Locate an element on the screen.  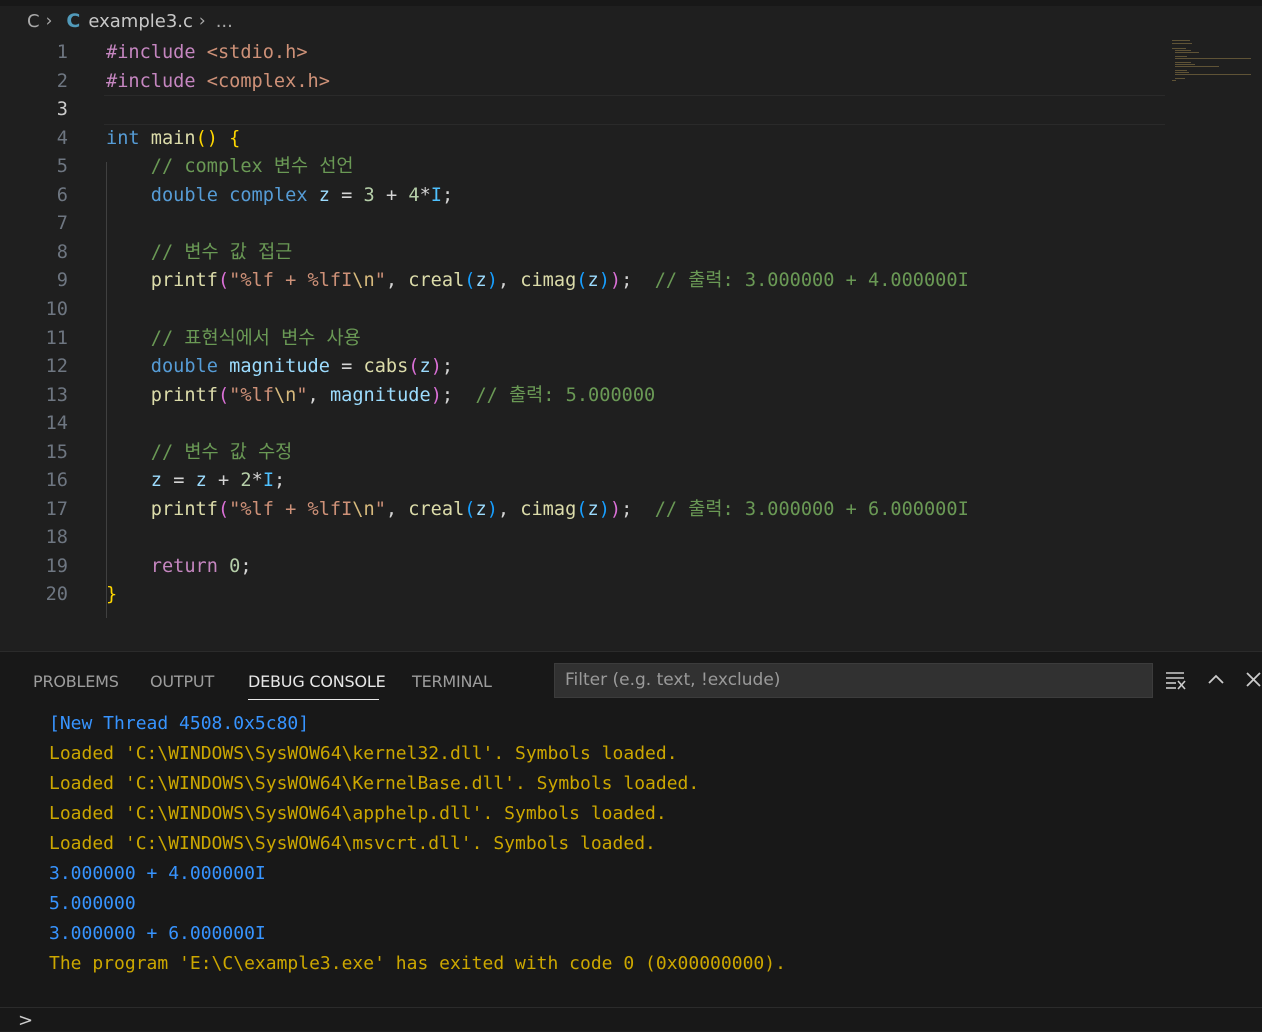
close-panel-icon is located at coordinates (1252, 680).